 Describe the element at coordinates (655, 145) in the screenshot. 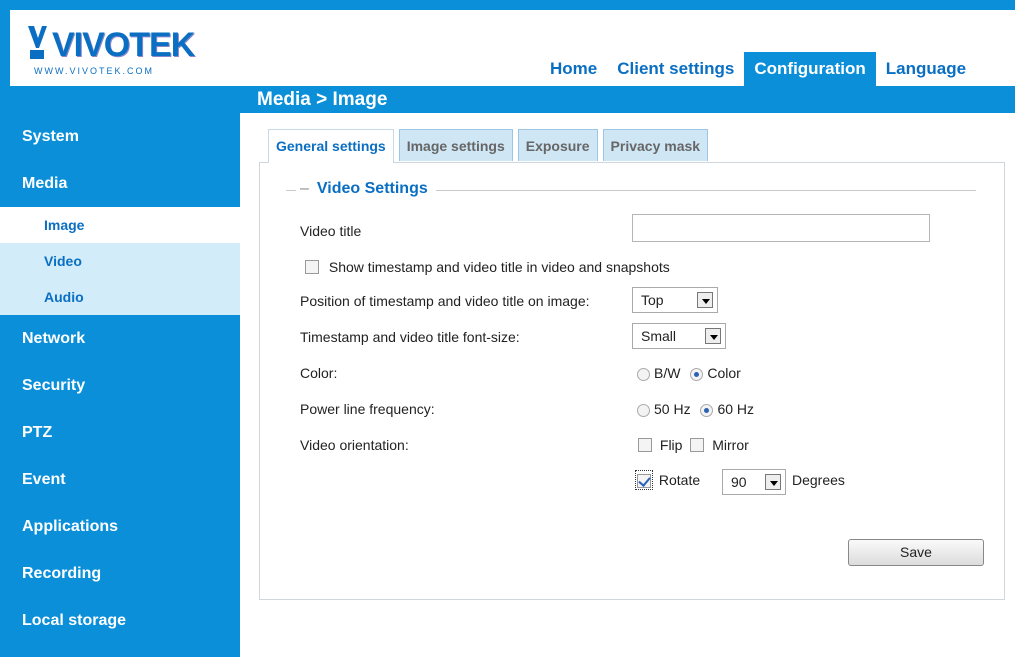

I see `tab-privacy-mask: Privacy mask` at that location.